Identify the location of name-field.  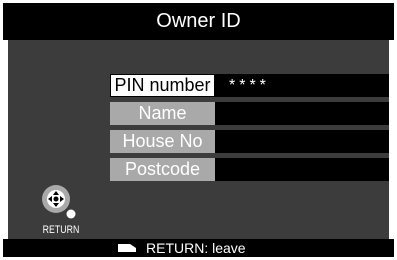
(302, 113).